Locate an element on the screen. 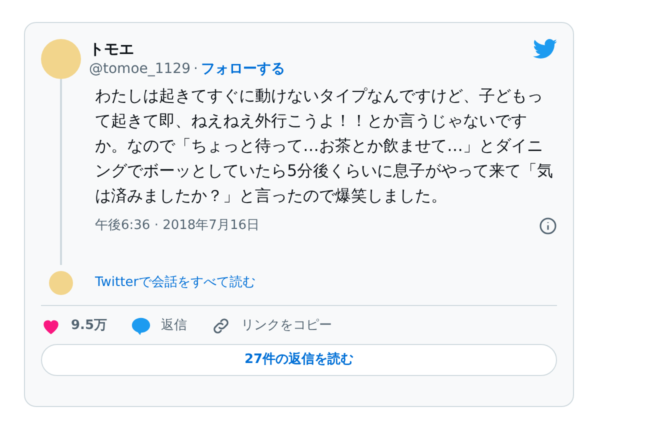  link-icon is located at coordinates (221, 326).